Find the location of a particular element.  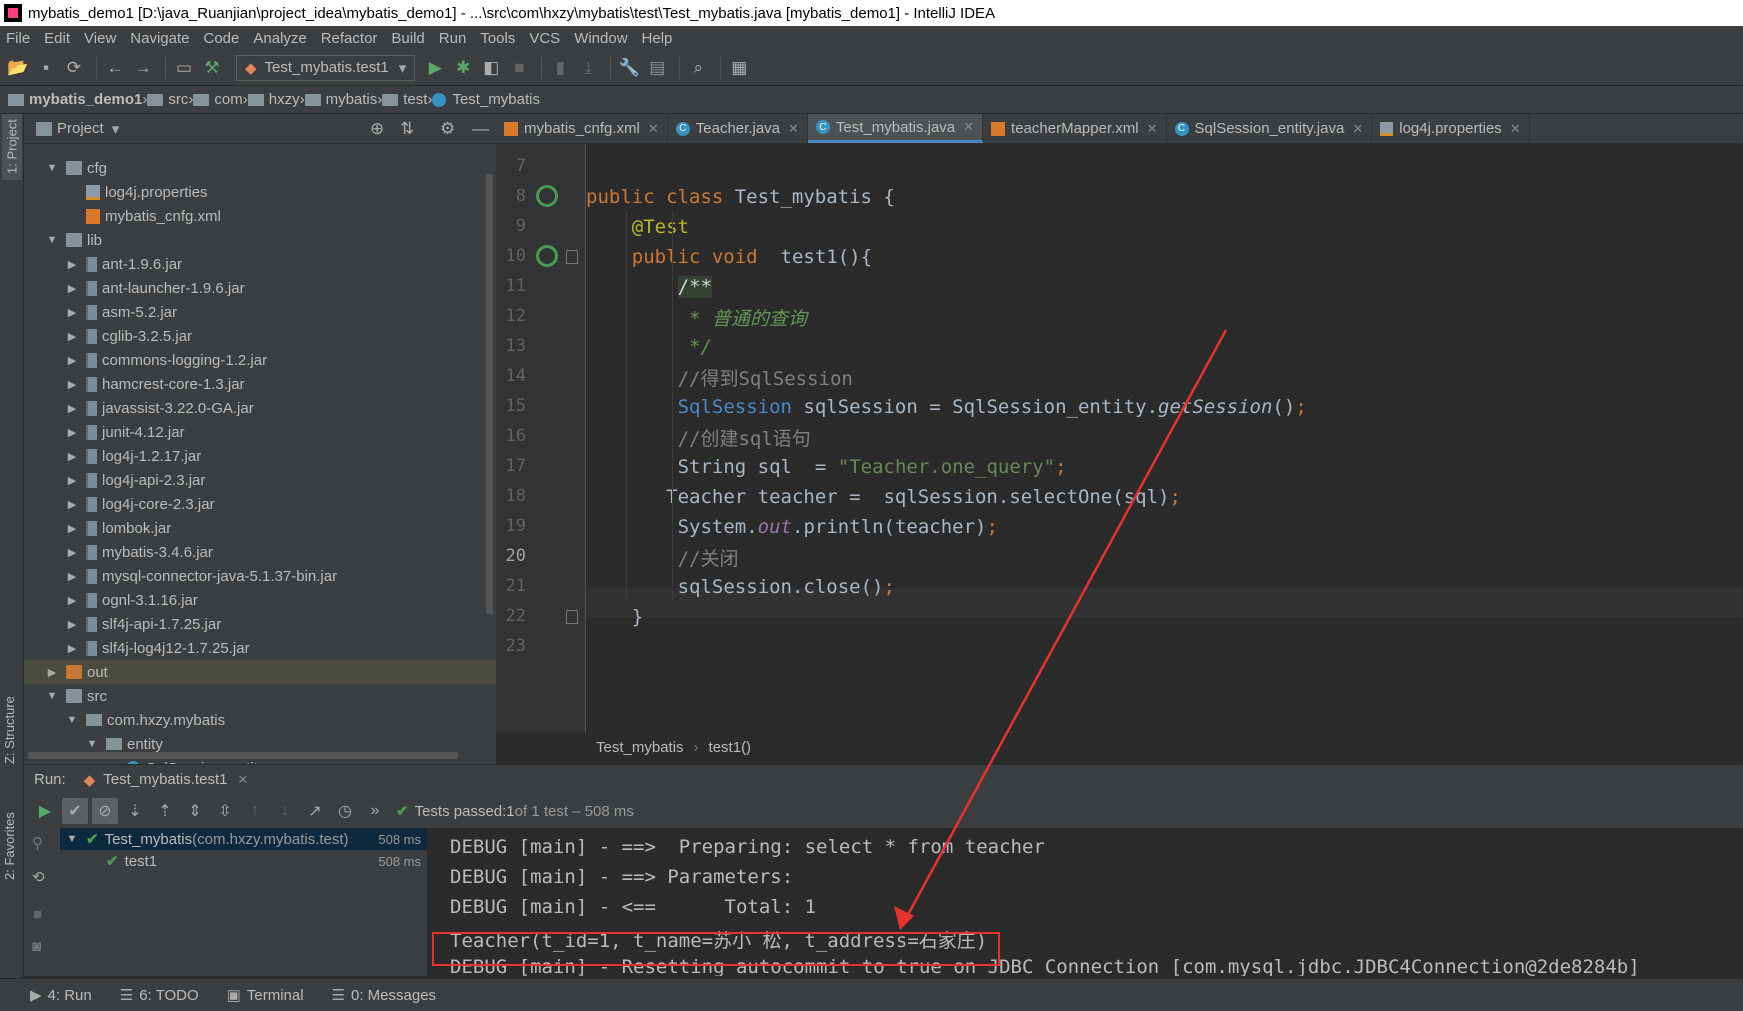

project-structure-folder-icon: ▤ is located at coordinates (657, 68).